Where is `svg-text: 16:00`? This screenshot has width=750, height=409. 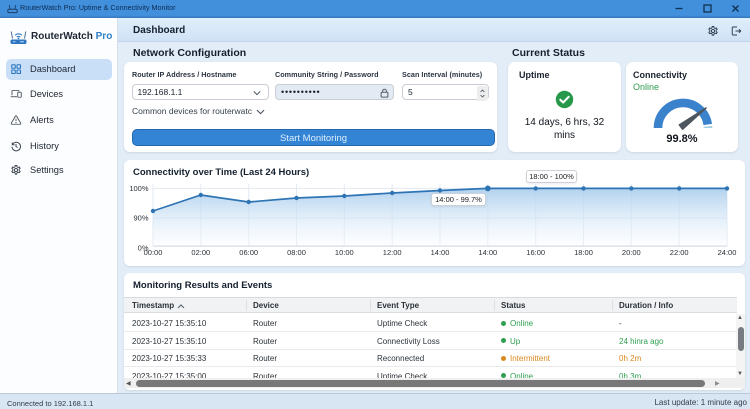 svg-text: 16:00 is located at coordinates (535, 252).